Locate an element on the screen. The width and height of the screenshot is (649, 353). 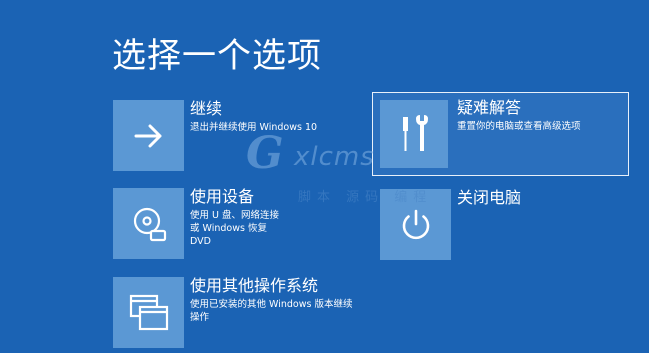
windows-stack-icon is located at coordinates (148, 312).